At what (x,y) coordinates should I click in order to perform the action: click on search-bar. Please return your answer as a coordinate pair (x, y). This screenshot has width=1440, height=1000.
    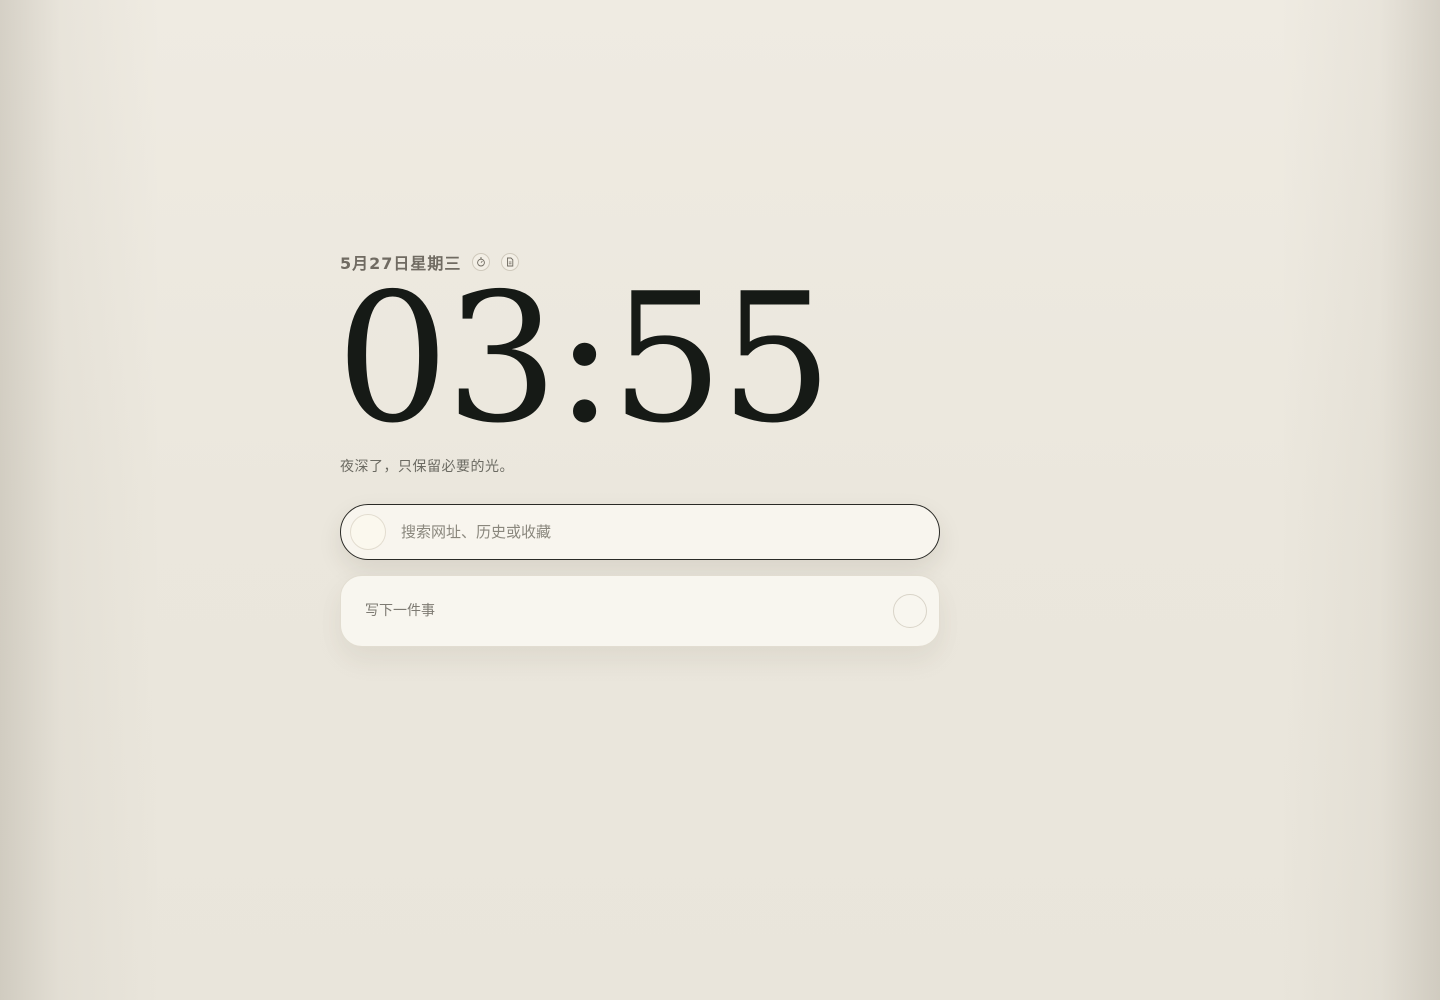
    Looking at the image, I should click on (640, 532).